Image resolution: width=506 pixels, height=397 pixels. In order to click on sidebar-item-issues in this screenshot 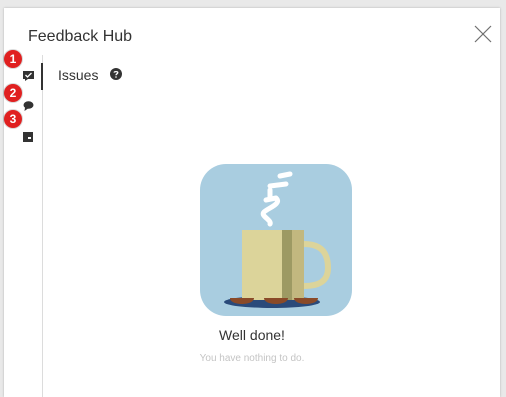, I will do `click(28, 76)`.